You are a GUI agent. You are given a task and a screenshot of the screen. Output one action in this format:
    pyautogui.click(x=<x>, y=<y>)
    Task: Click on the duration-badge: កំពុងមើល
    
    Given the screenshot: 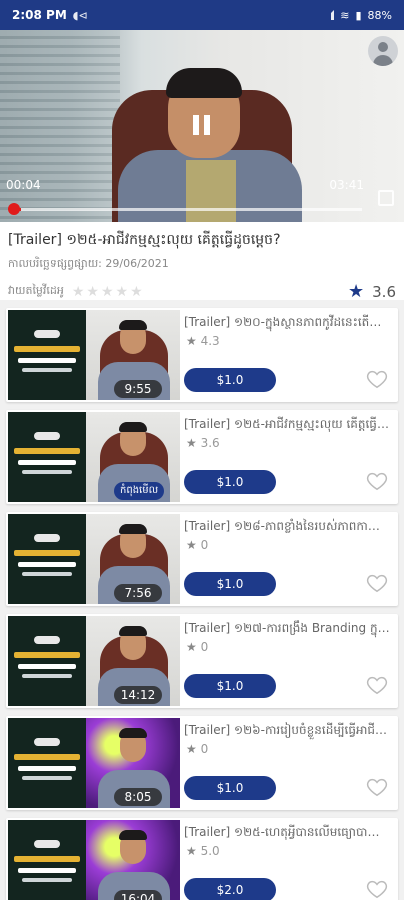 What is the action you would take?
    pyautogui.click(x=139, y=491)
    